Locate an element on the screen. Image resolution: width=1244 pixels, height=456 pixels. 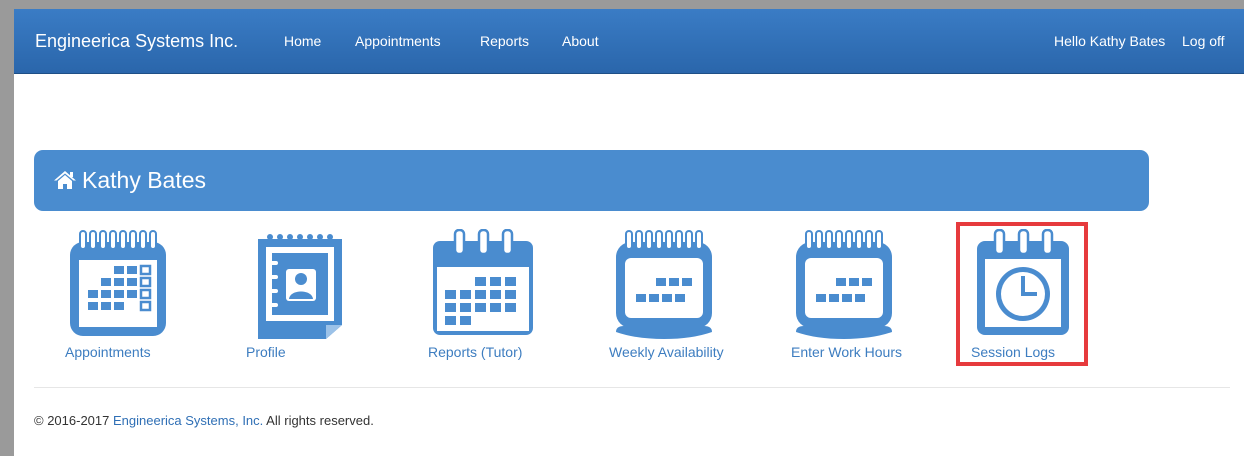
panel-title: Kathy Bates is located at coordinates (144, 180).